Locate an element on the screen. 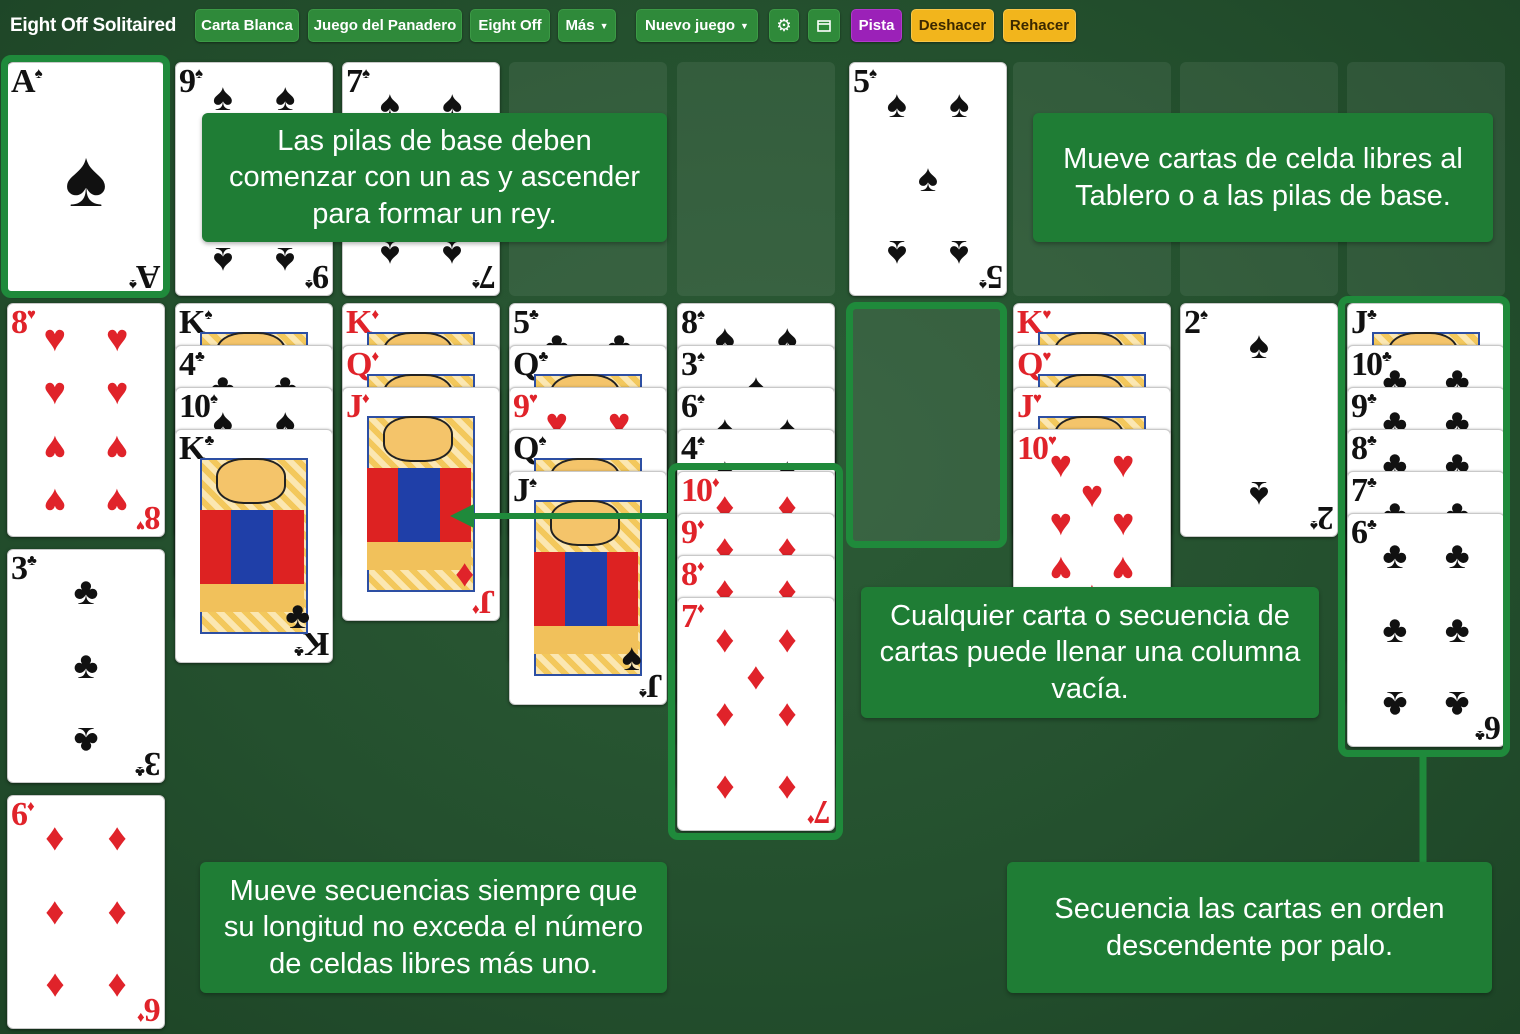 The image size is (1520, 1034). card-rank-label: J♥ is located at coordinates (1029, 406).